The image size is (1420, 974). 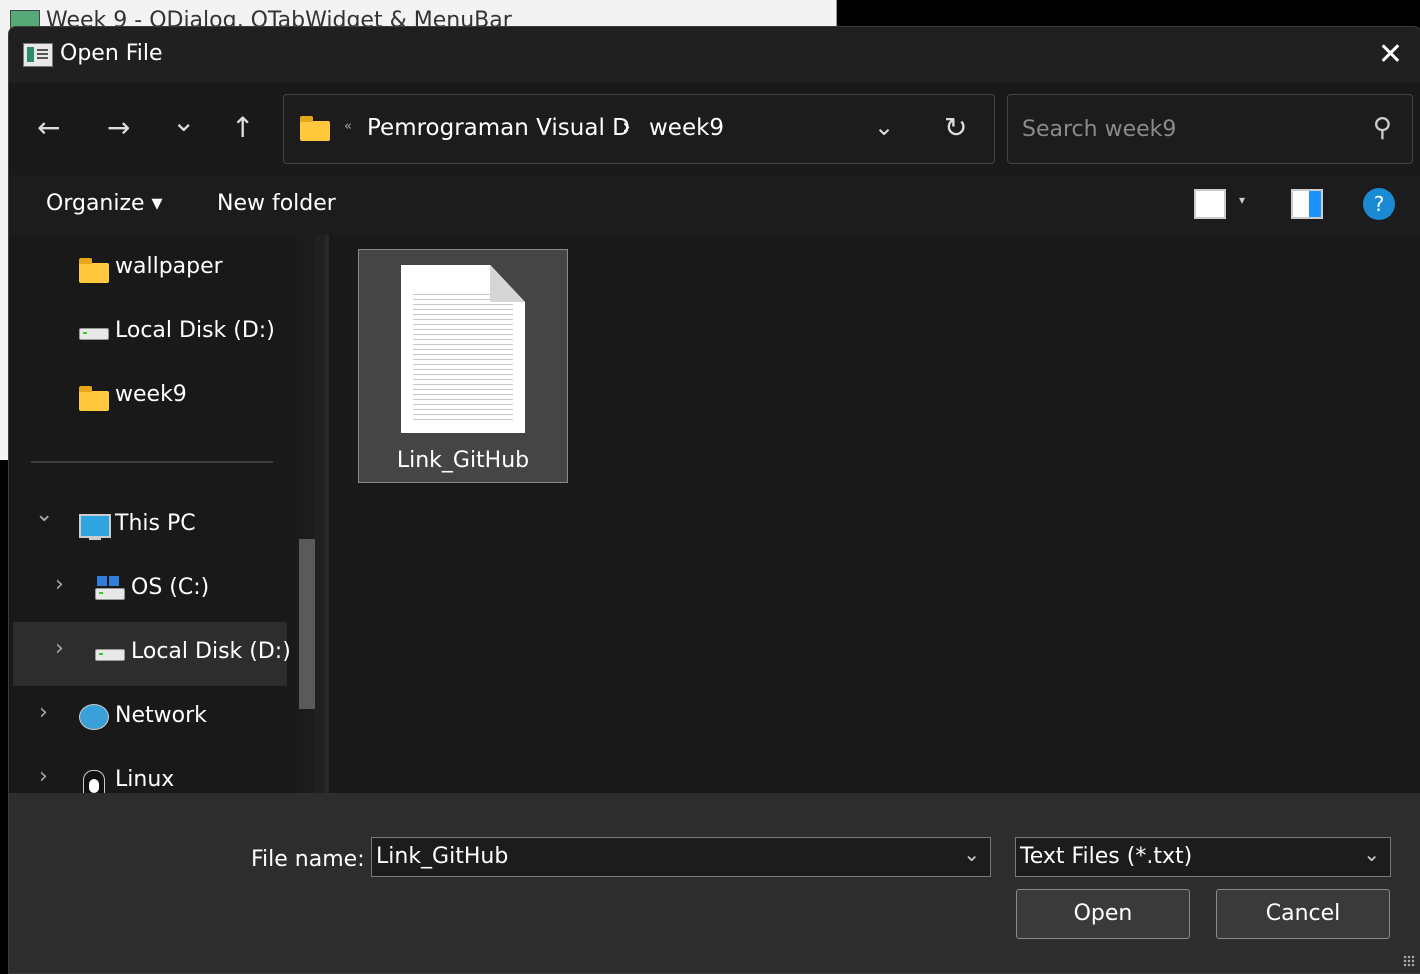 What do you see at coordinates (169, 266) in the screenshot?
I see `sidebar-item-label: wallpaper` at bounding box center [169, 266].